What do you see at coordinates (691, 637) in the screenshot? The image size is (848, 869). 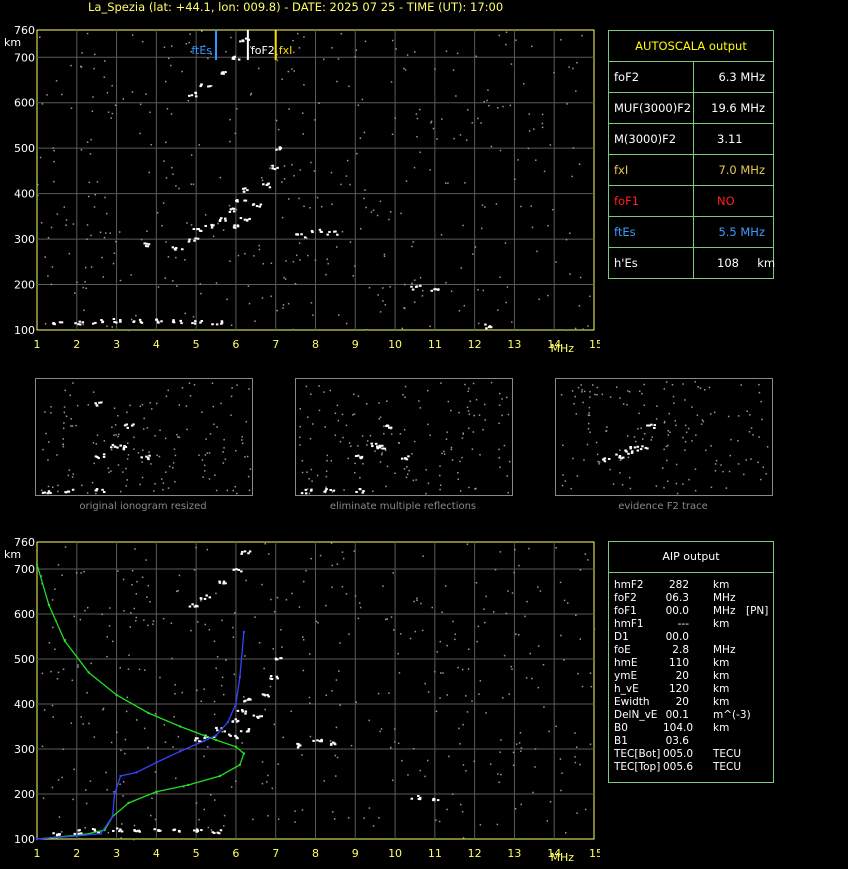 I see `aip-row: D1 00.0` at bounding box center [691, 637].